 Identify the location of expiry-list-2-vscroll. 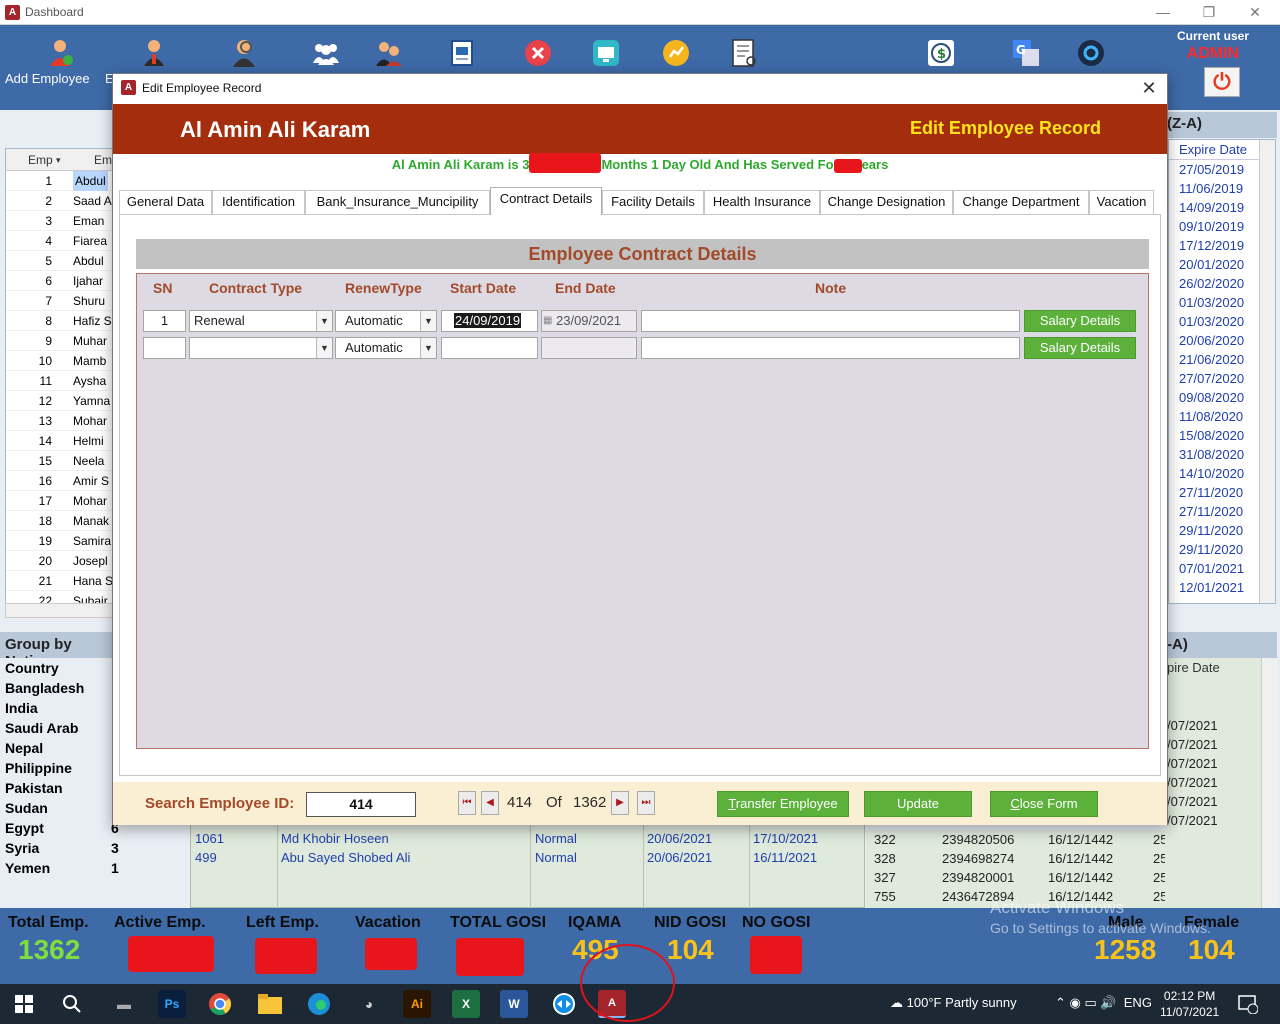
(1269, 783).